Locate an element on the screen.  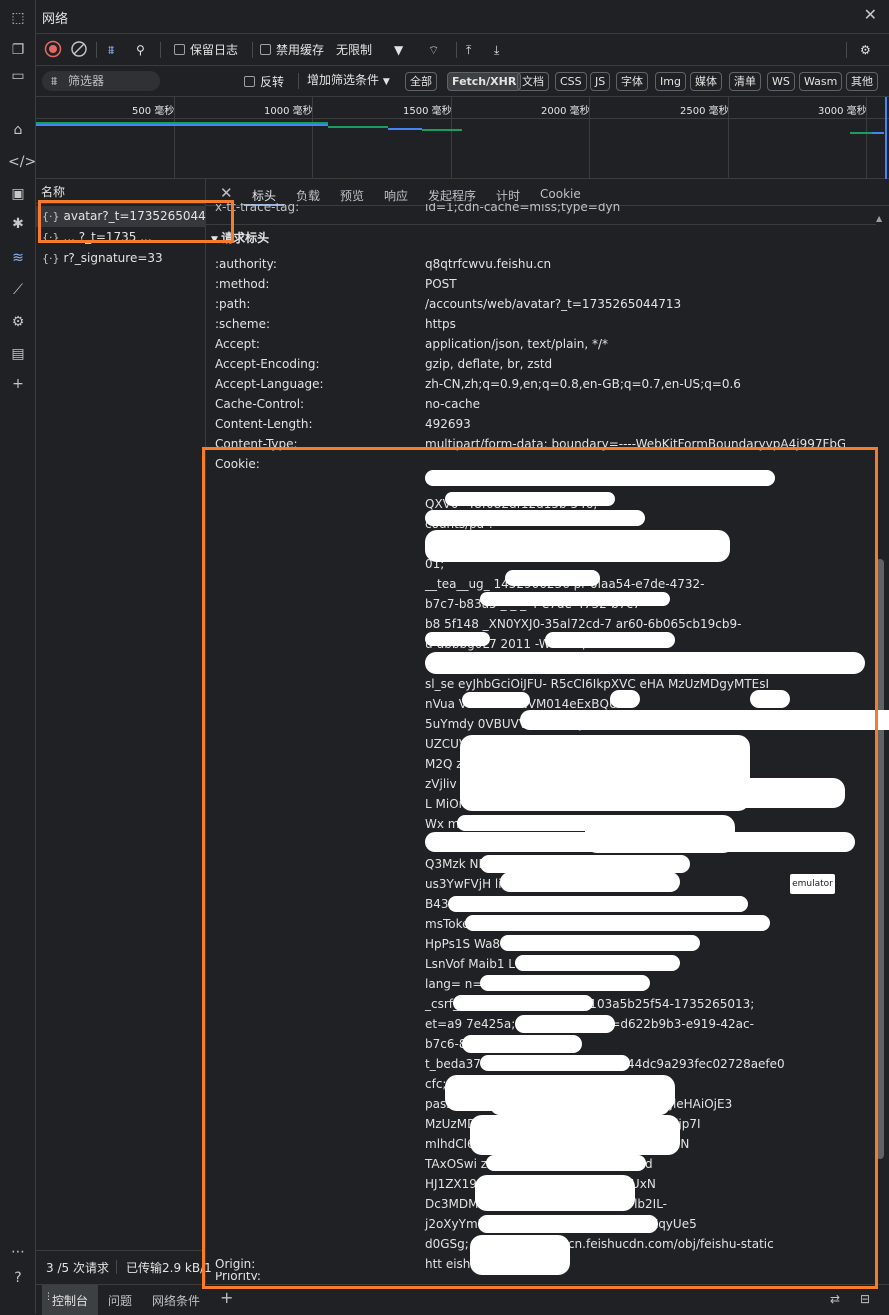
request-count: 3 /5 次请求 is located at coordinates (77, 1268).